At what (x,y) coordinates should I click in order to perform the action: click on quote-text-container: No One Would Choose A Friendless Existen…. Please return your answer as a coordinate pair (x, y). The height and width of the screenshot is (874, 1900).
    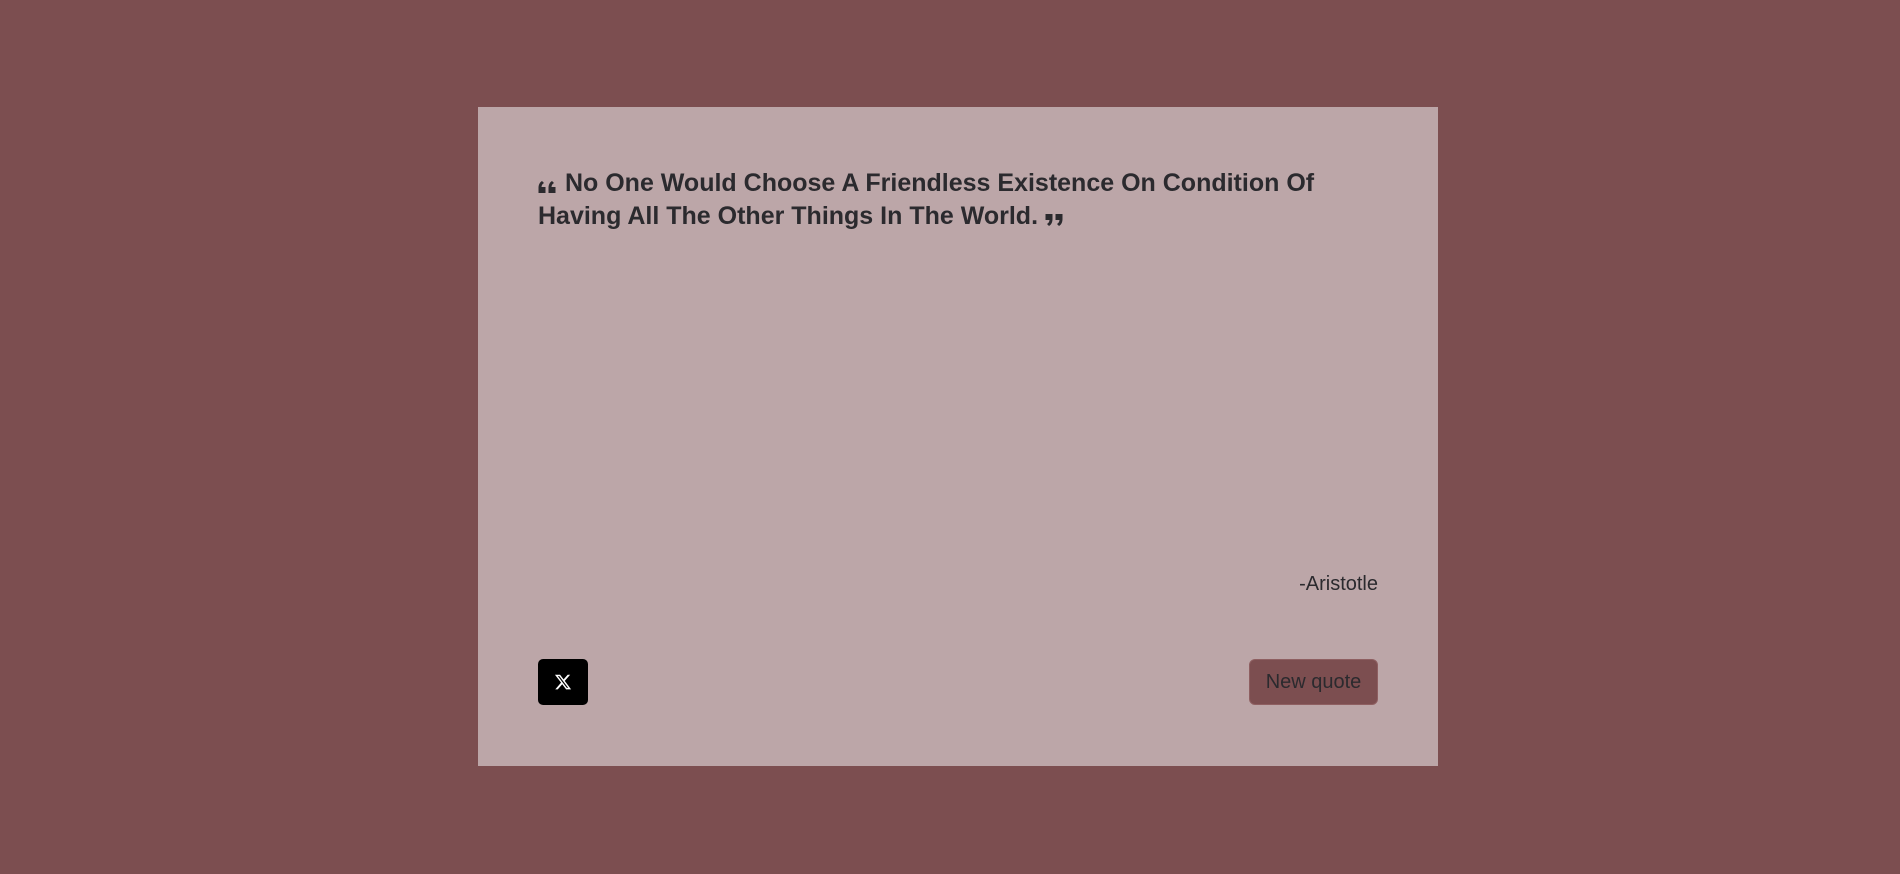
    Looking at the image, I should click on (958, 200).